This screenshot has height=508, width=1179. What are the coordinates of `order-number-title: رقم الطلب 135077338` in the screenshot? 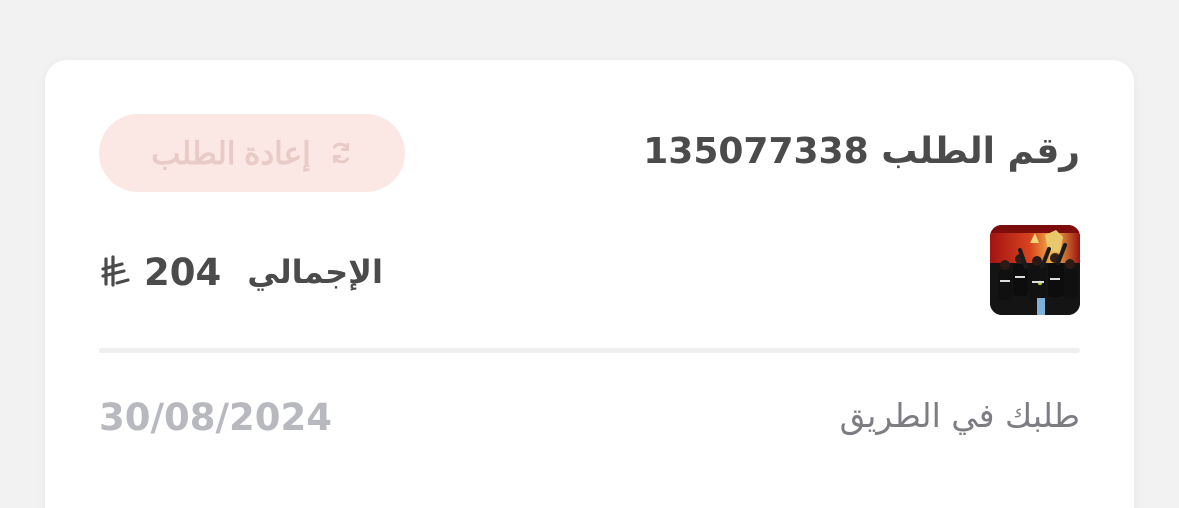 It's located at (861, 151).